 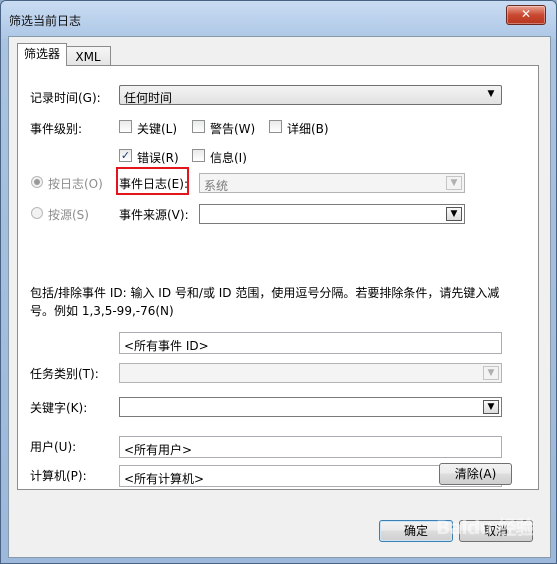 What do you see at coordinates (58, 476) in the screenshot?
I see `computer-label: 计算机(P):` at bounding box center [58, 476].